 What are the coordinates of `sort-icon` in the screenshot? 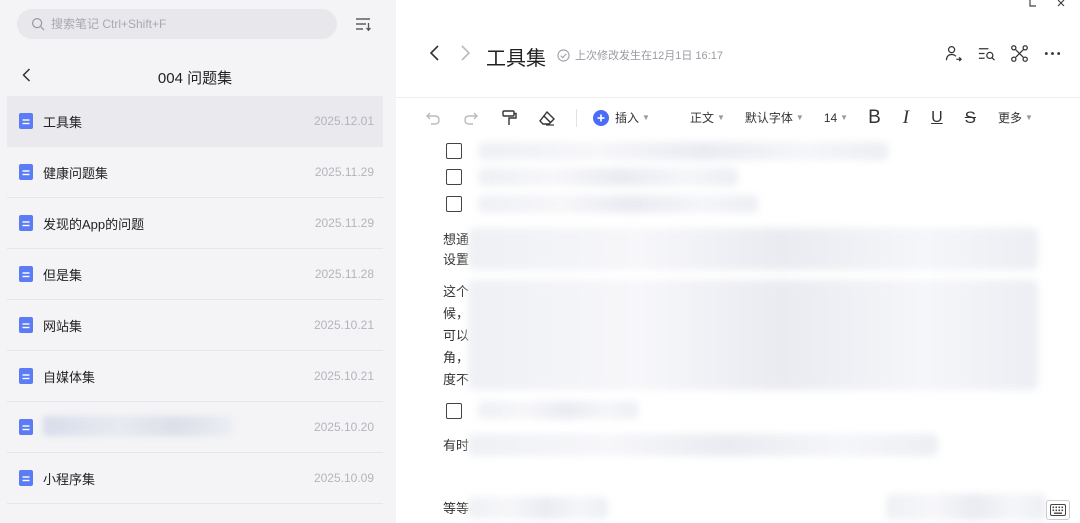 It's located at (363, 24).